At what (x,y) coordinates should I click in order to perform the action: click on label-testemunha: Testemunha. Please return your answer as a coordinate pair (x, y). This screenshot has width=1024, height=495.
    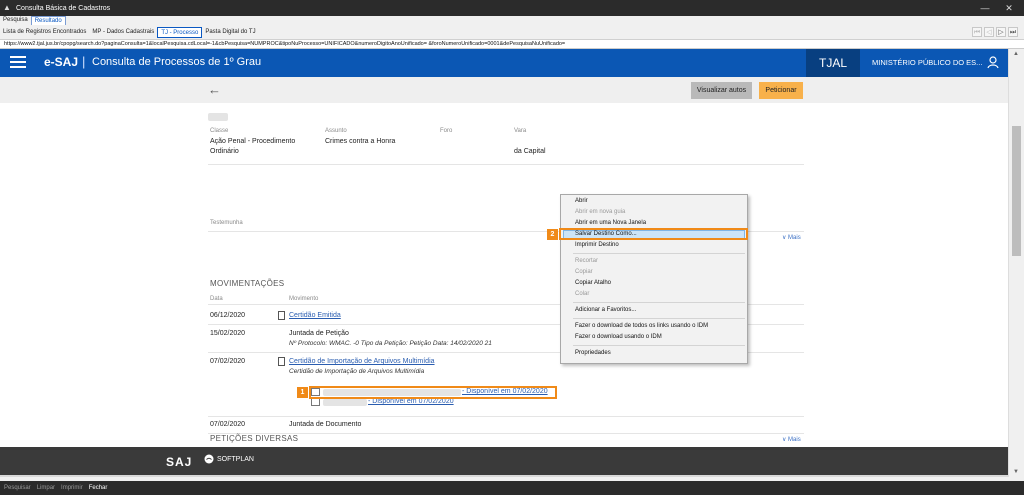
    Looking at the image, I should click on (226, 223).